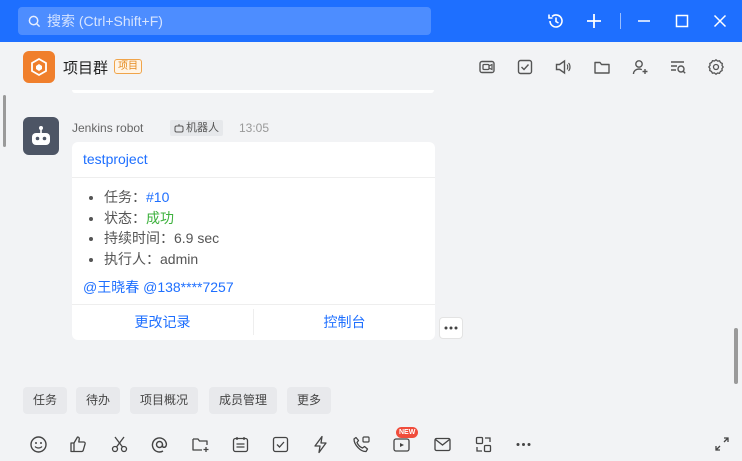 This screenshot has height=461, width=742. Describe the element at coordinates (254, 128) in the screenshot. I see `message-time: 13:05` at that location.